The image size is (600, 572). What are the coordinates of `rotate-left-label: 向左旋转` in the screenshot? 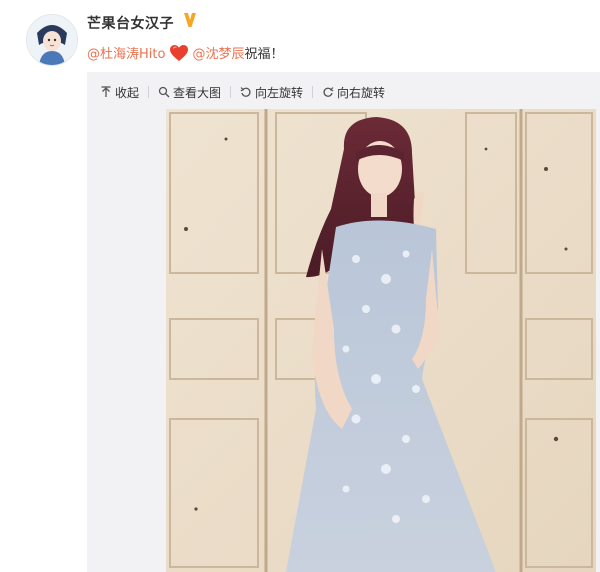 It's located at (279, 92).